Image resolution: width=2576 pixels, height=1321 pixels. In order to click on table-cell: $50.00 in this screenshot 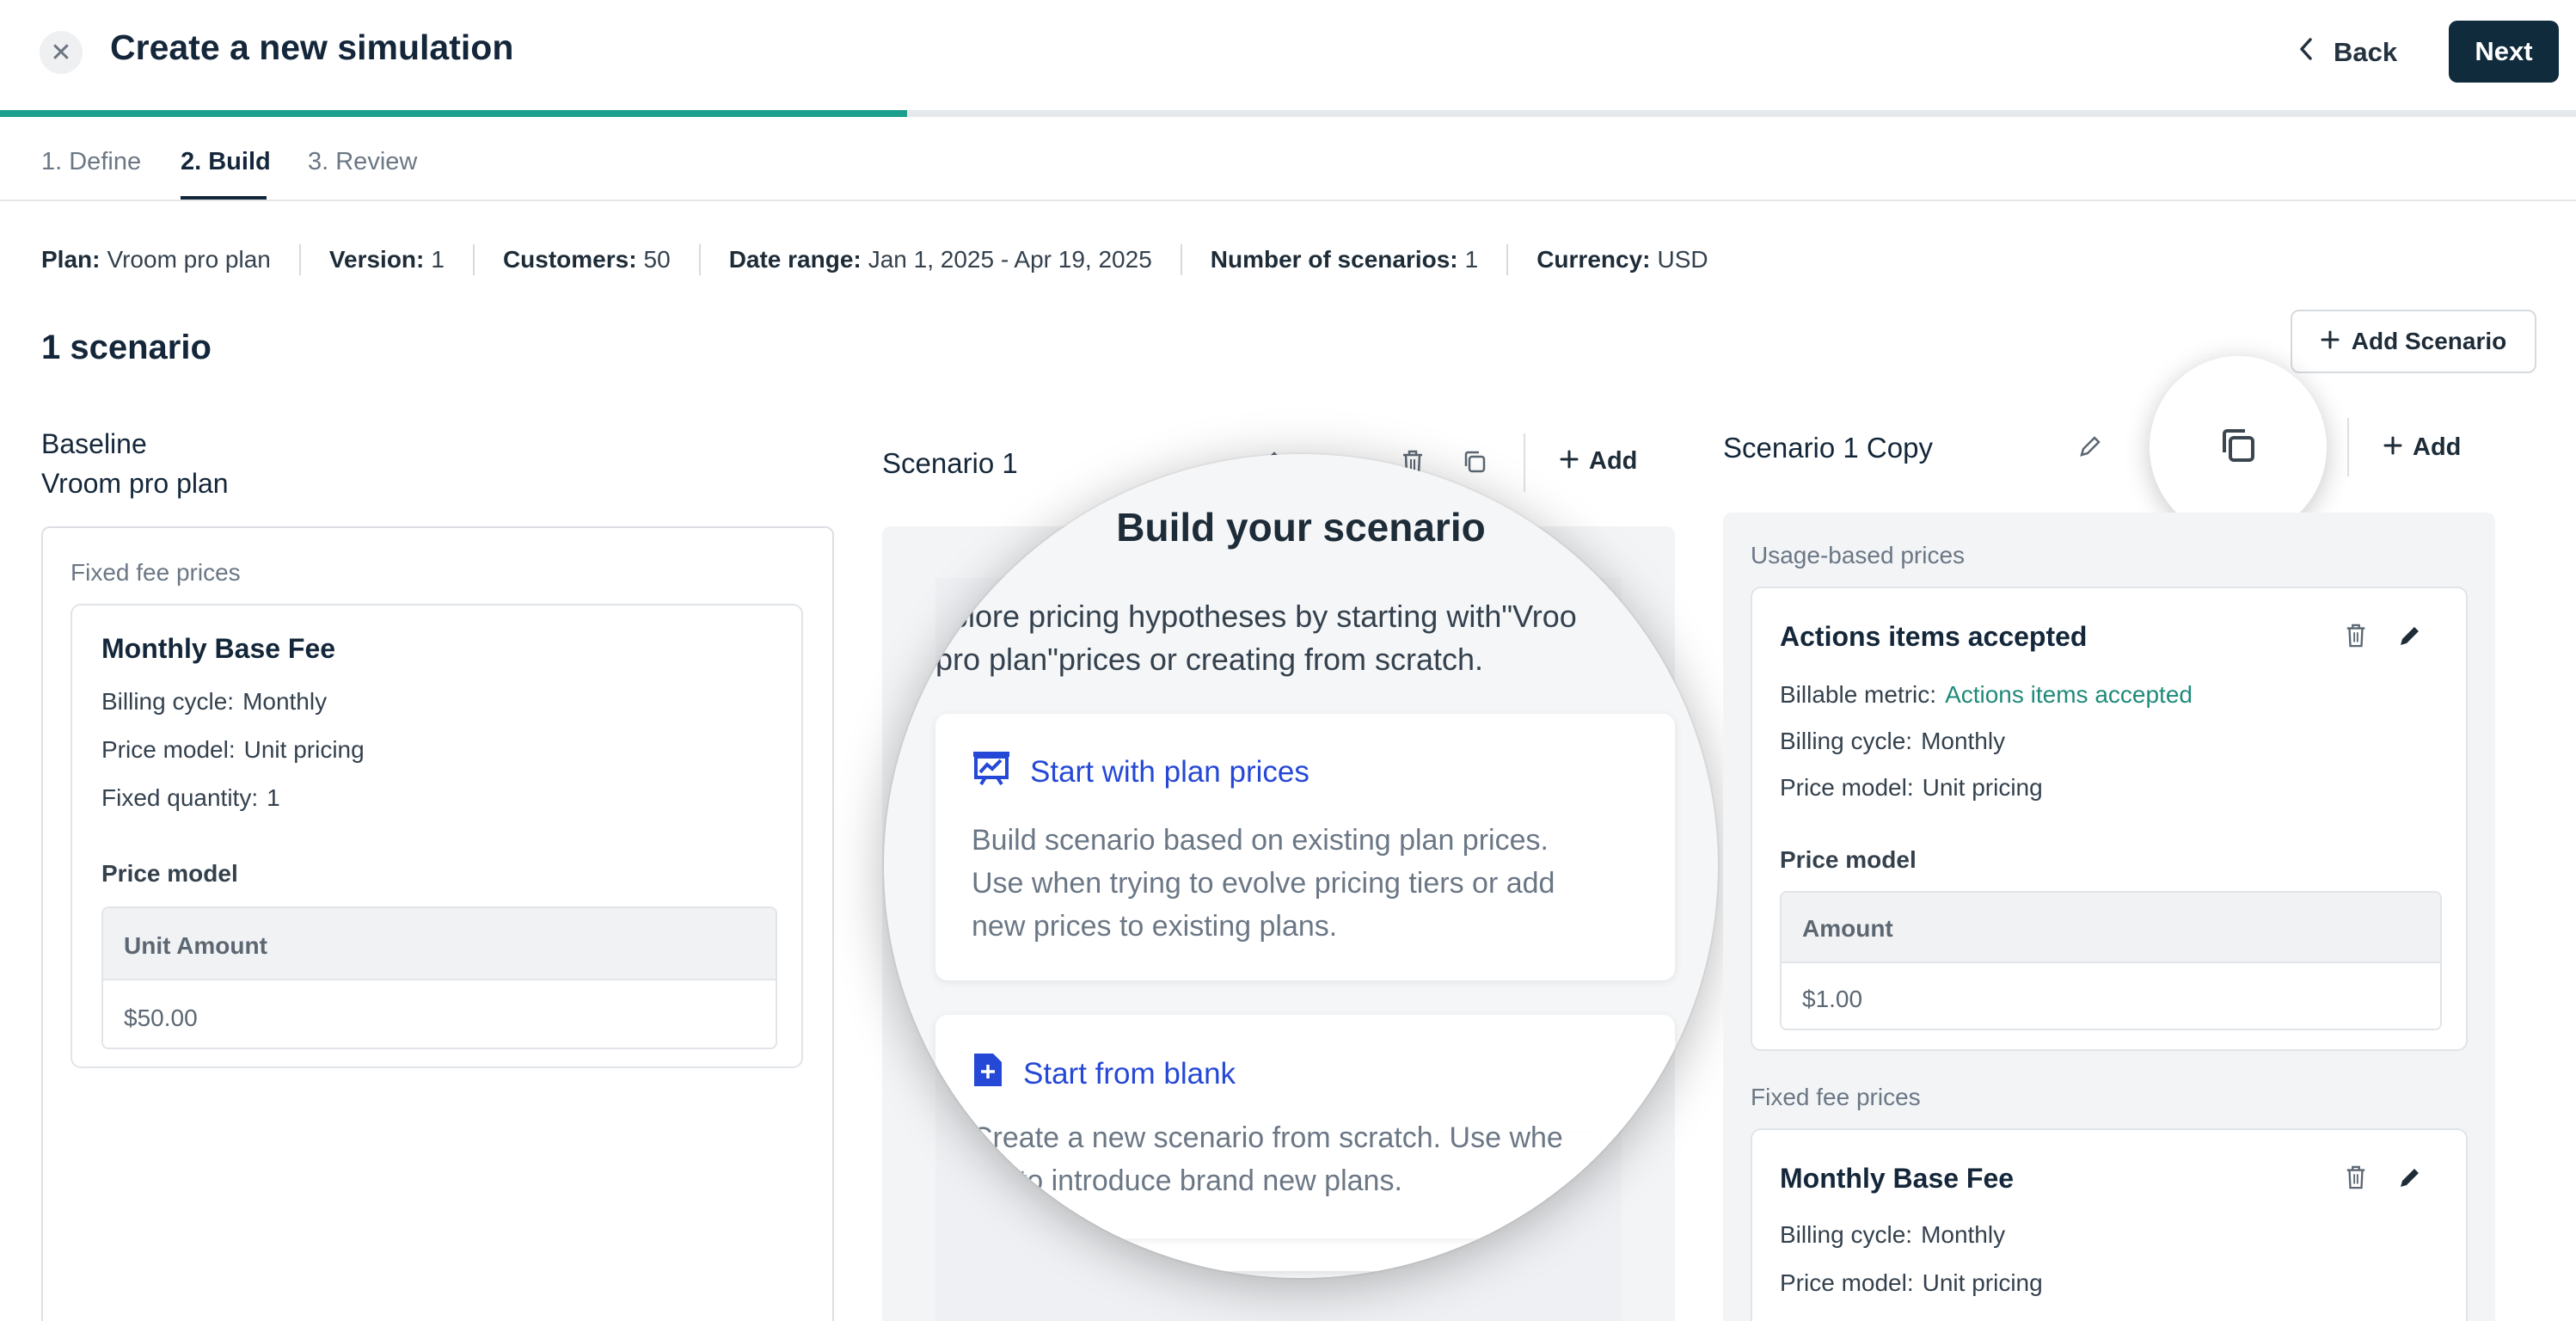, I will do `click(439, 1013)`.